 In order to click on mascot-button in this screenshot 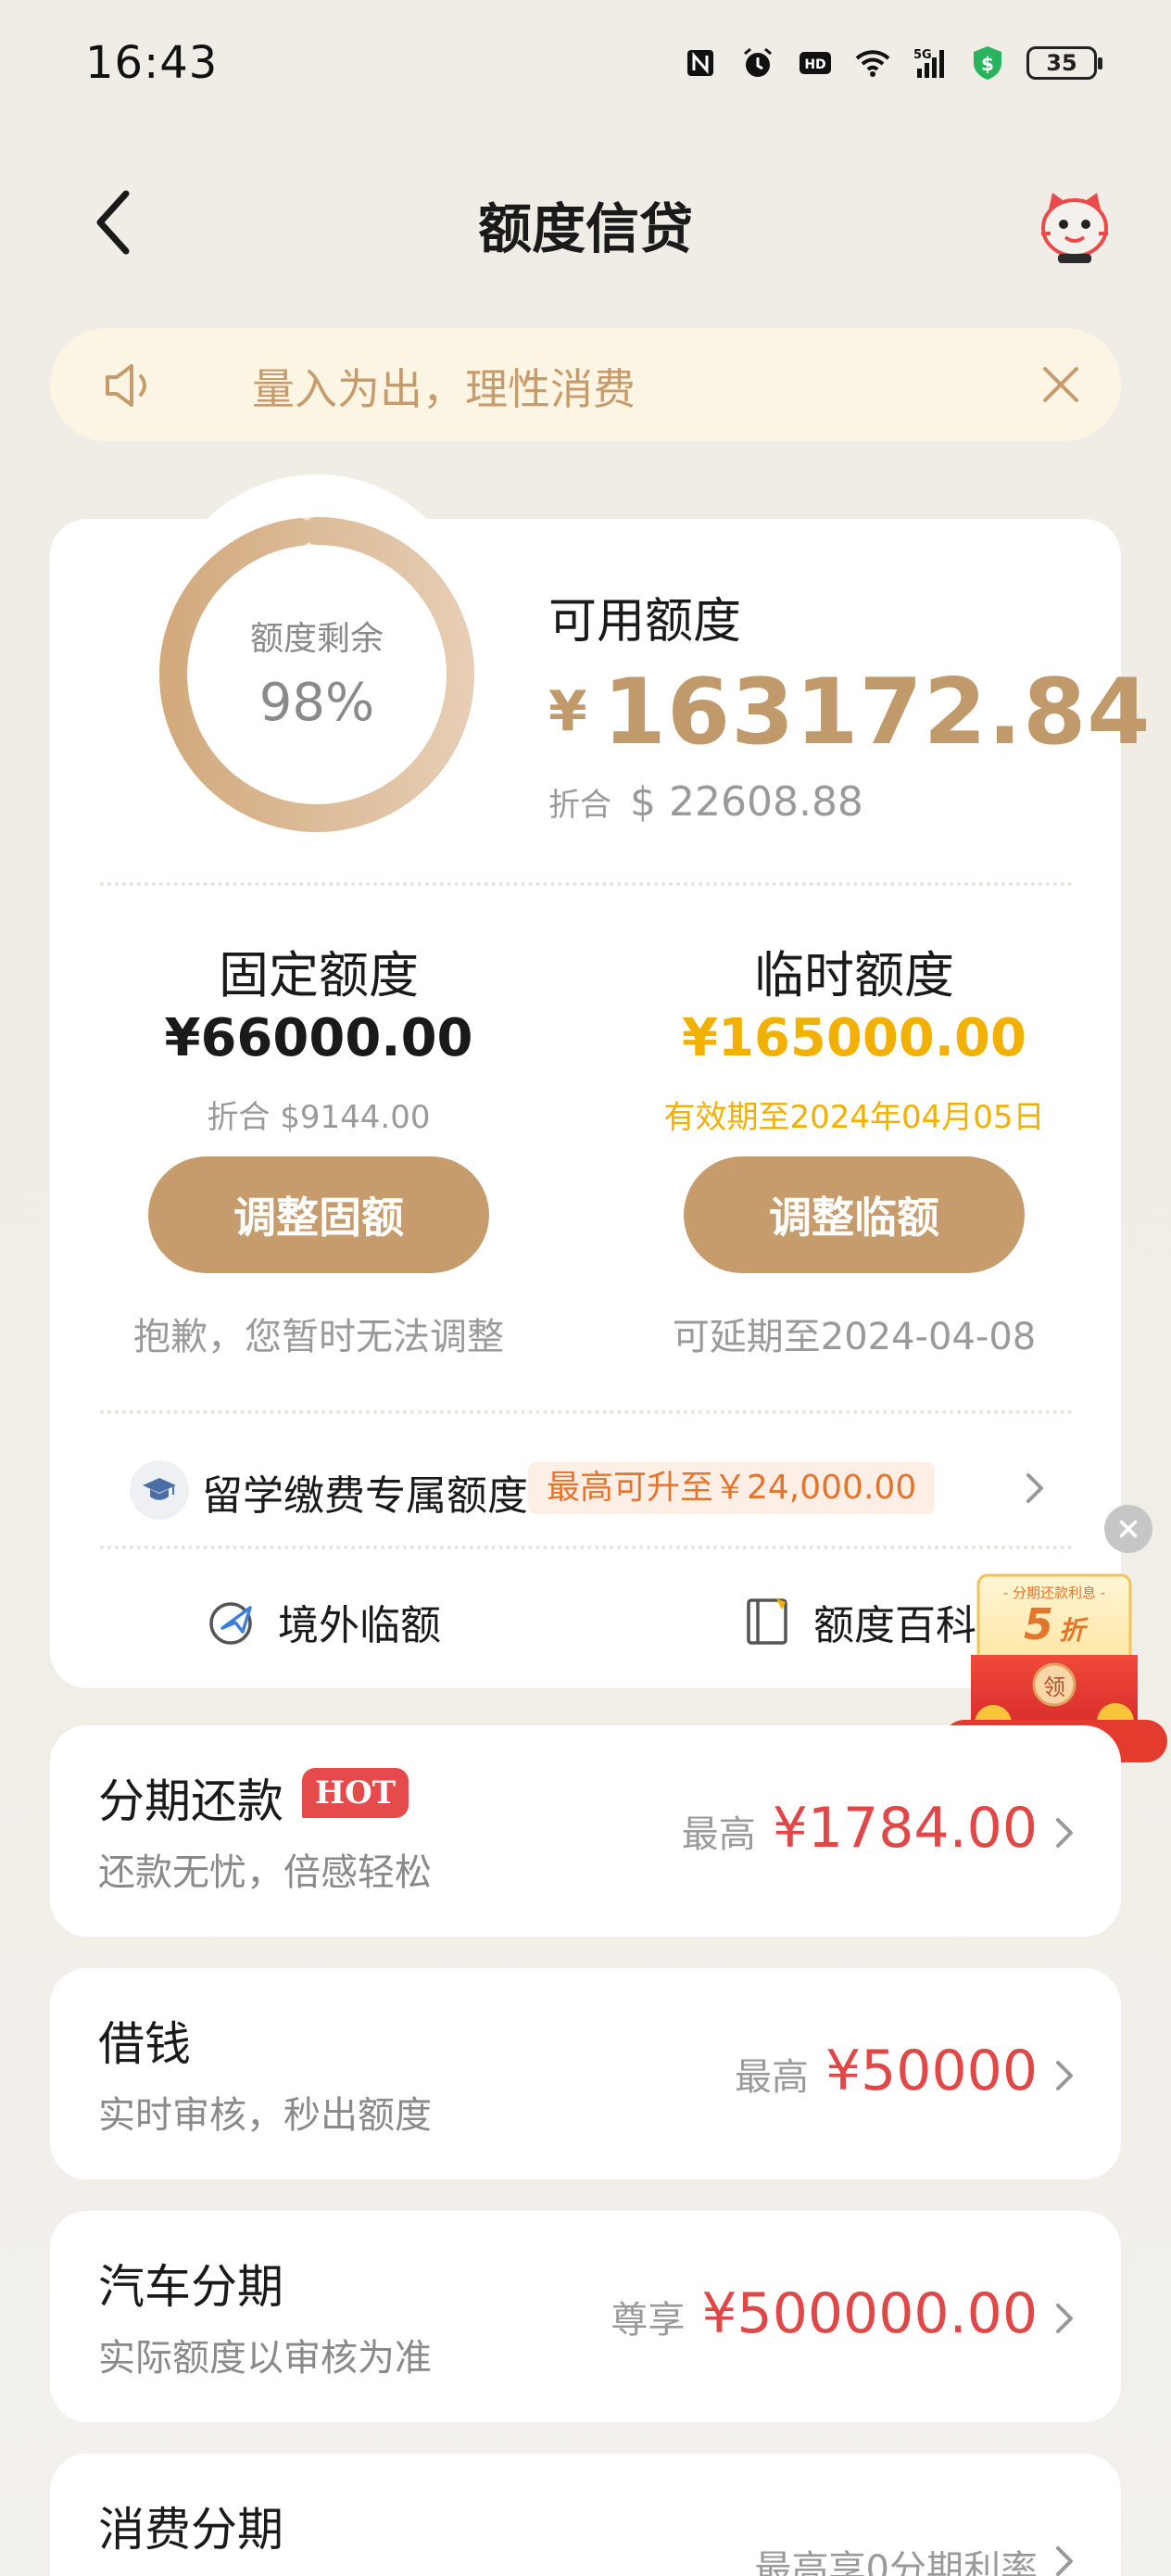, I will do `click(1074, 224)`.